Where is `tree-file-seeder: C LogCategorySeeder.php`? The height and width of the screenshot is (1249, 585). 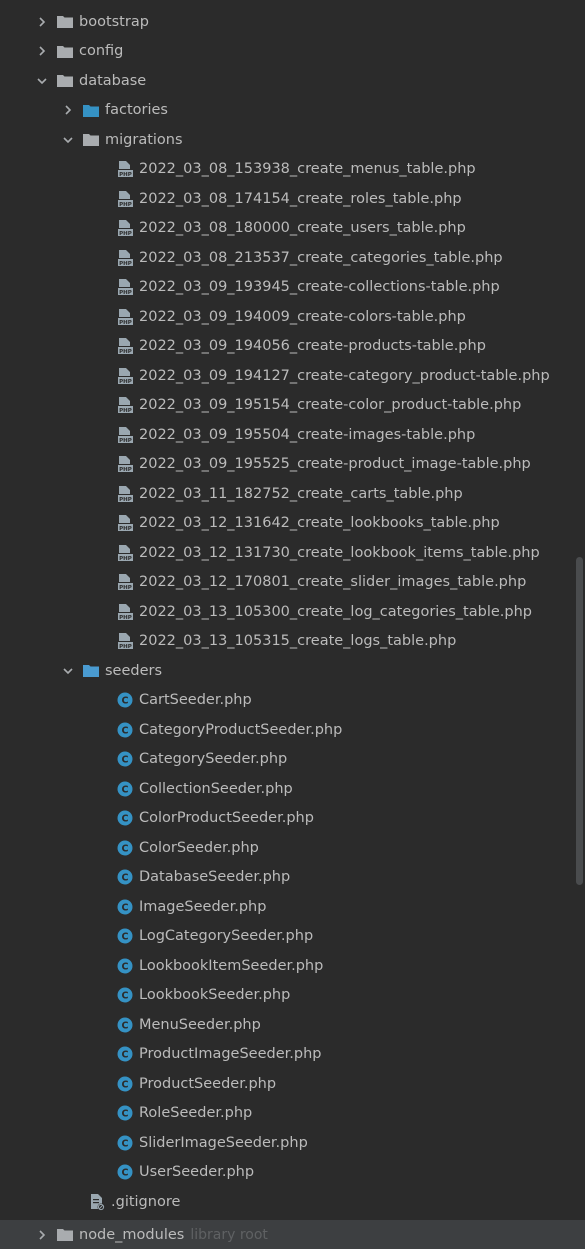
tree-file-seeder: C LogCategorySeeder.php is located at coordinates (292, 937).